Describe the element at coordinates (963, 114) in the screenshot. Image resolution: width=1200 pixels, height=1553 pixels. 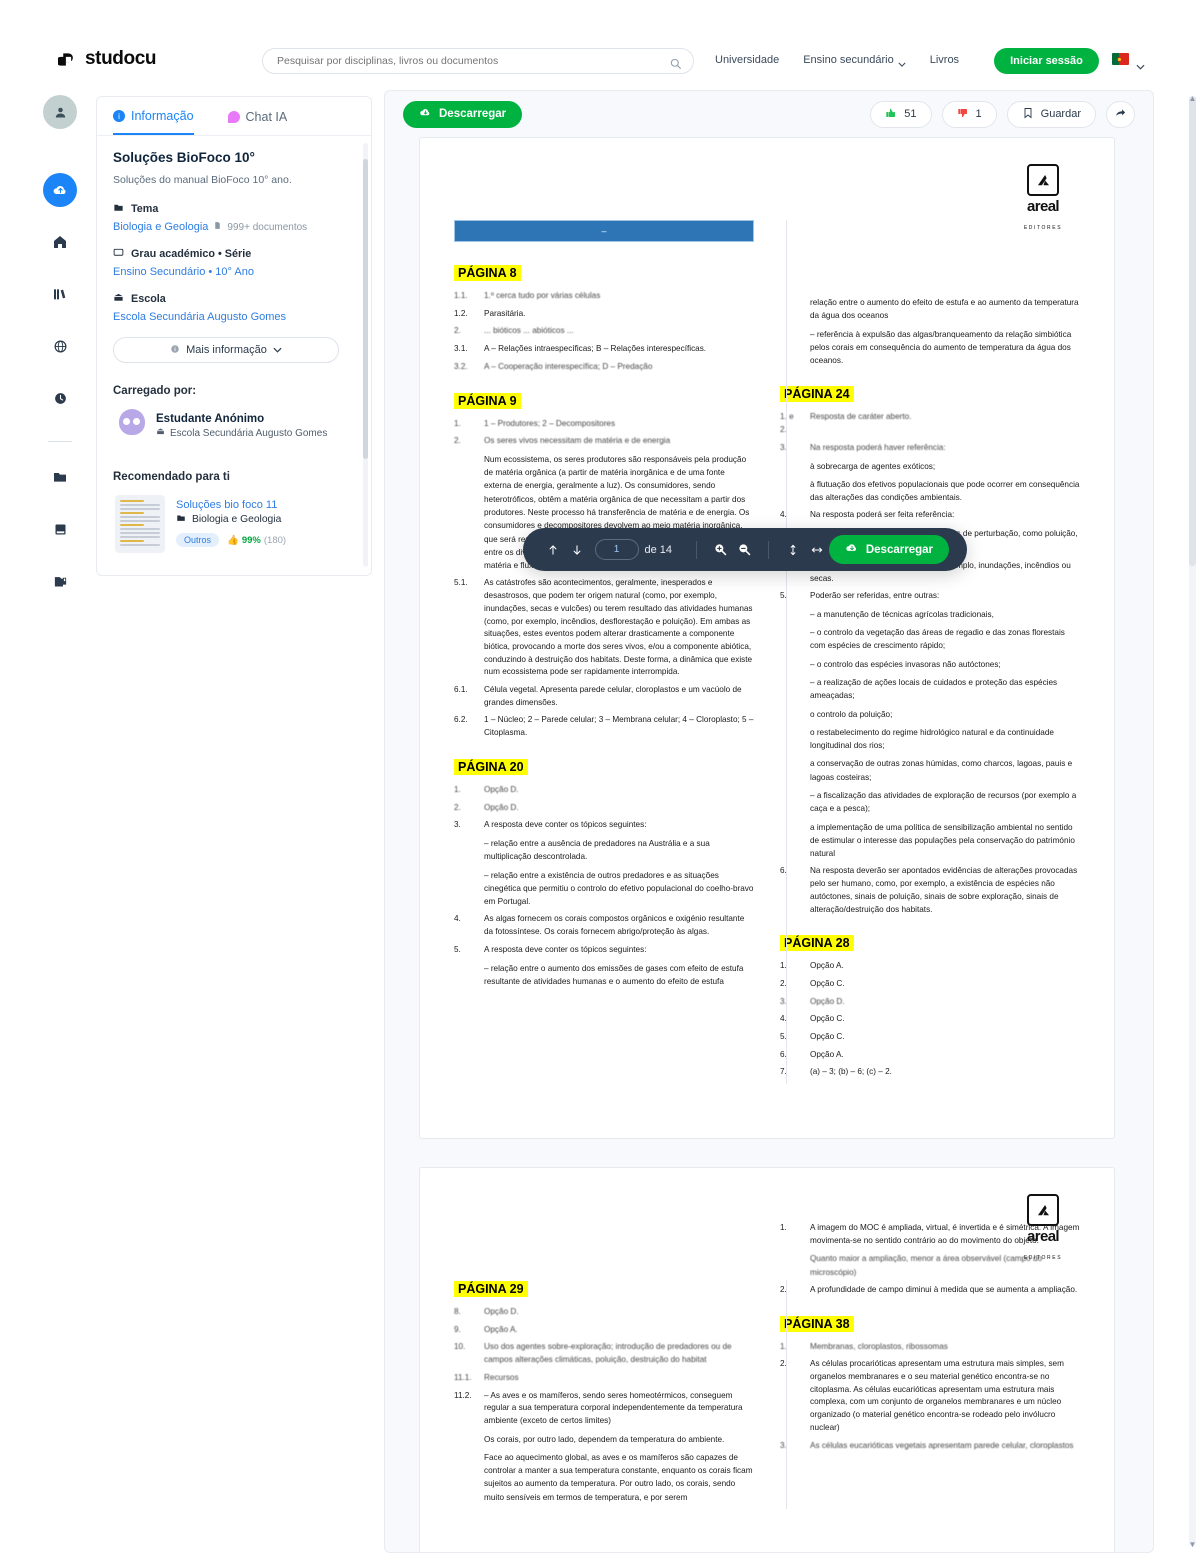
I see `thumbs-down-icon` at that location.